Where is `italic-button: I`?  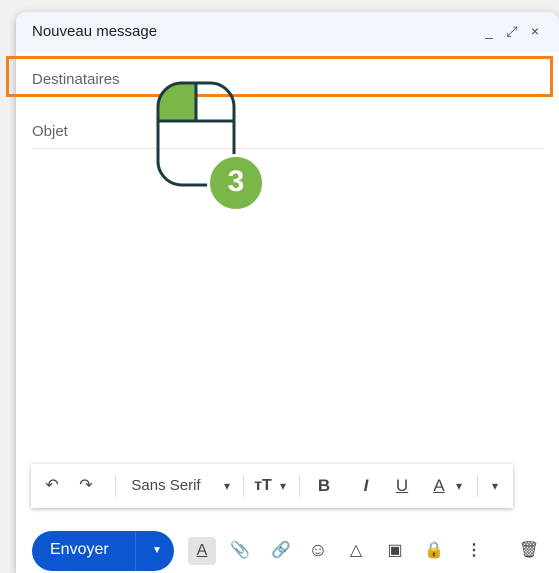 italic-button: I is located at coordinates (366, 486).